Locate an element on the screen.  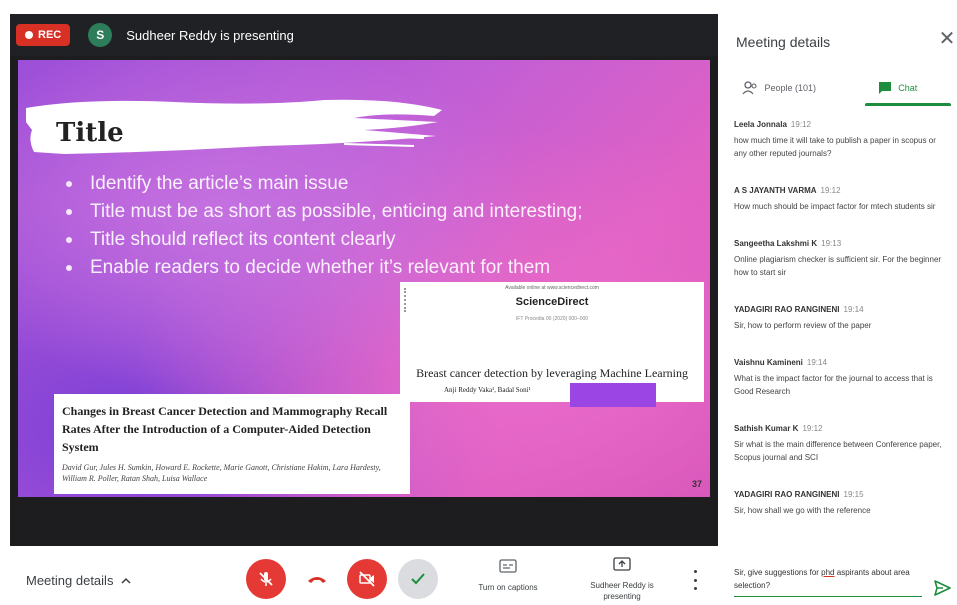
leave-call-button is located at coordinates (317, 579).